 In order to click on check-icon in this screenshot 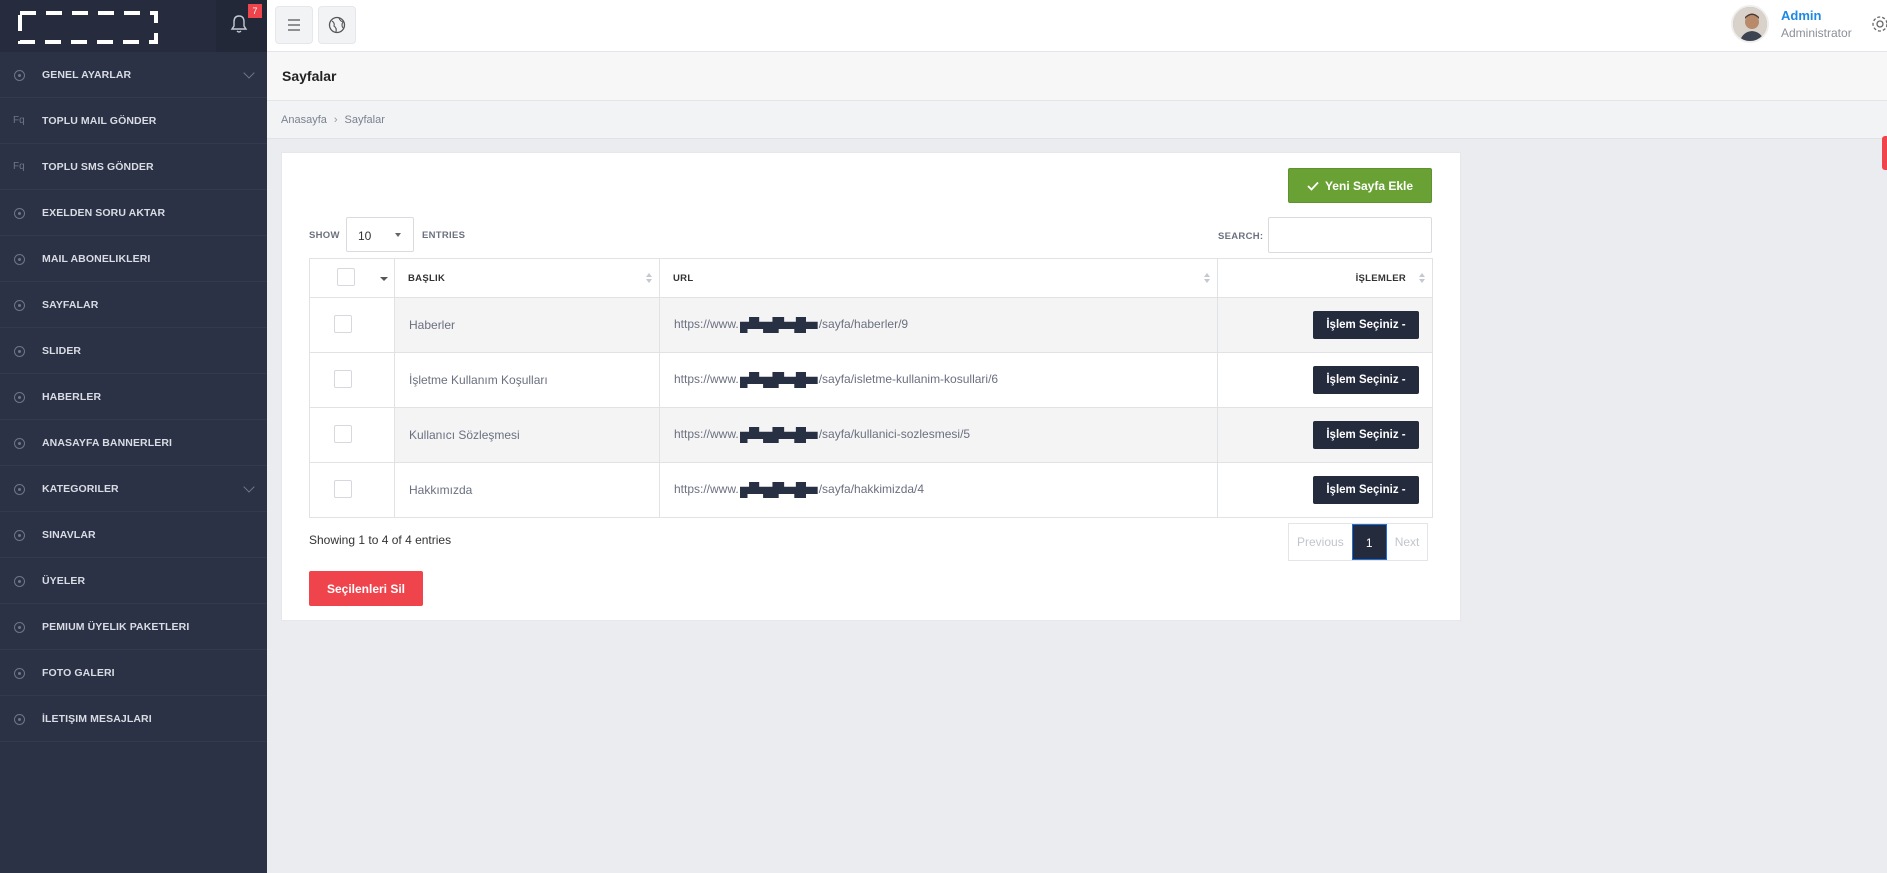, I will do `click(1313, 186)`.